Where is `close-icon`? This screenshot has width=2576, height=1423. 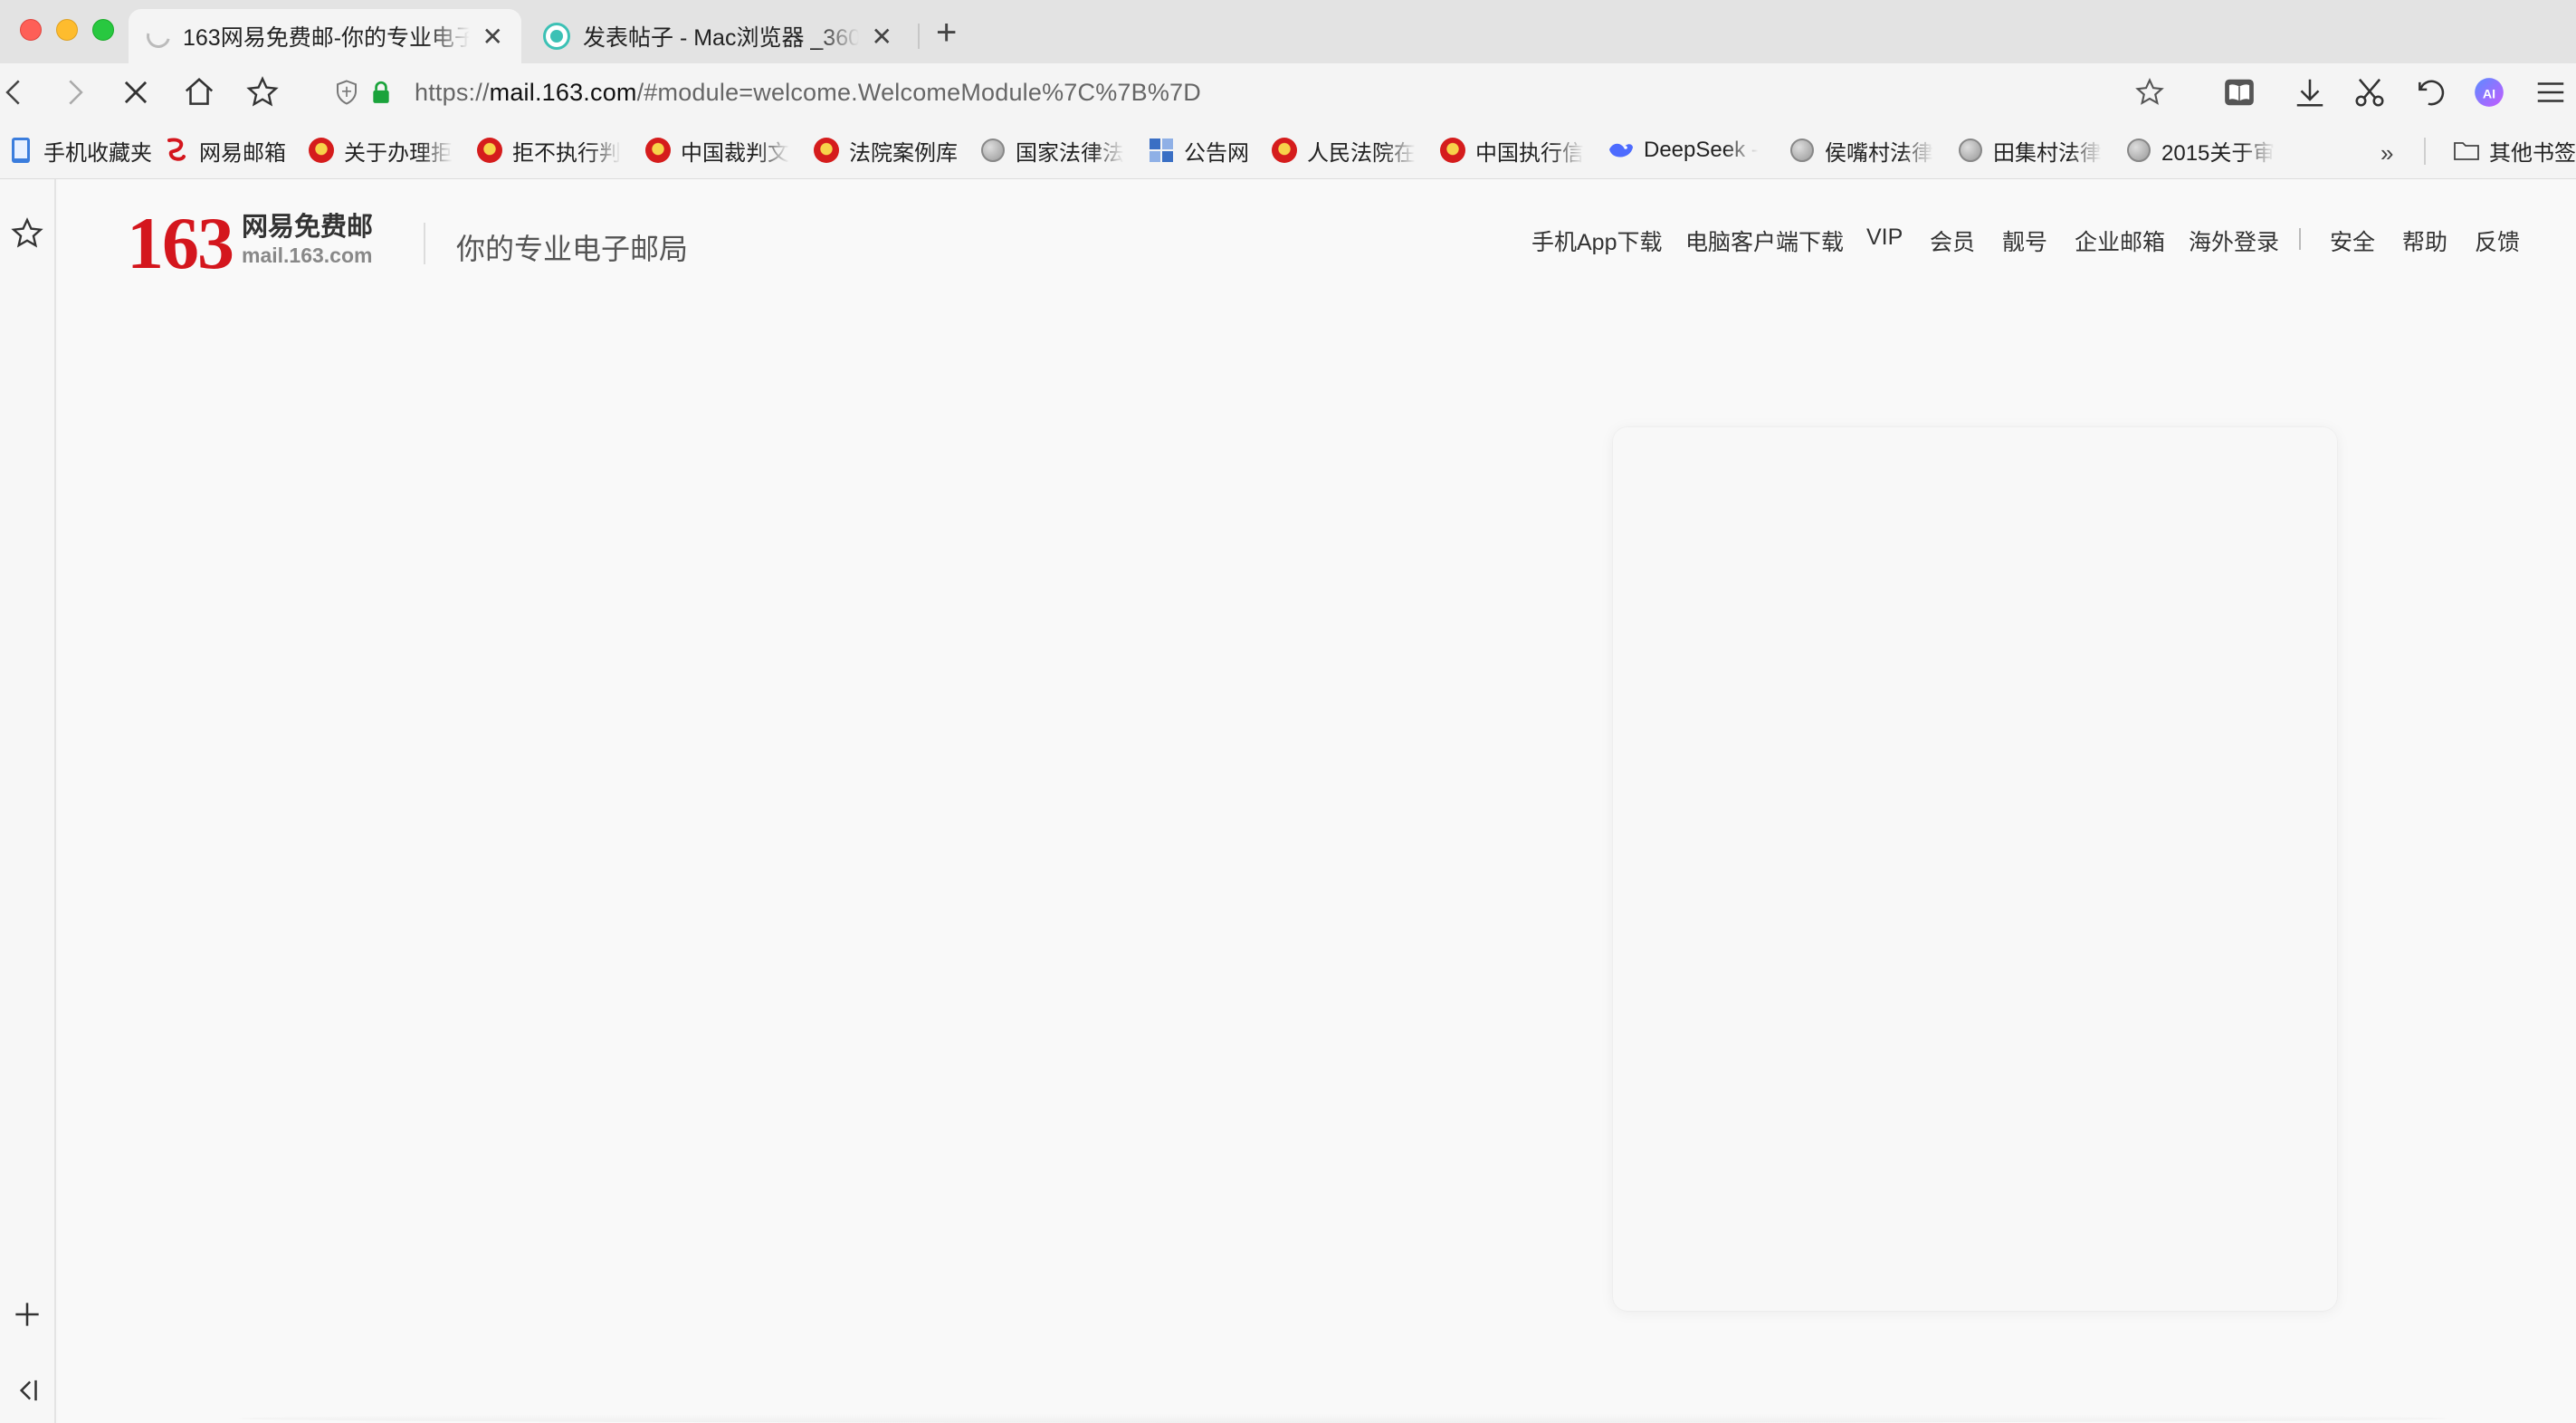
close-icon is located at coordinates (136, 92).